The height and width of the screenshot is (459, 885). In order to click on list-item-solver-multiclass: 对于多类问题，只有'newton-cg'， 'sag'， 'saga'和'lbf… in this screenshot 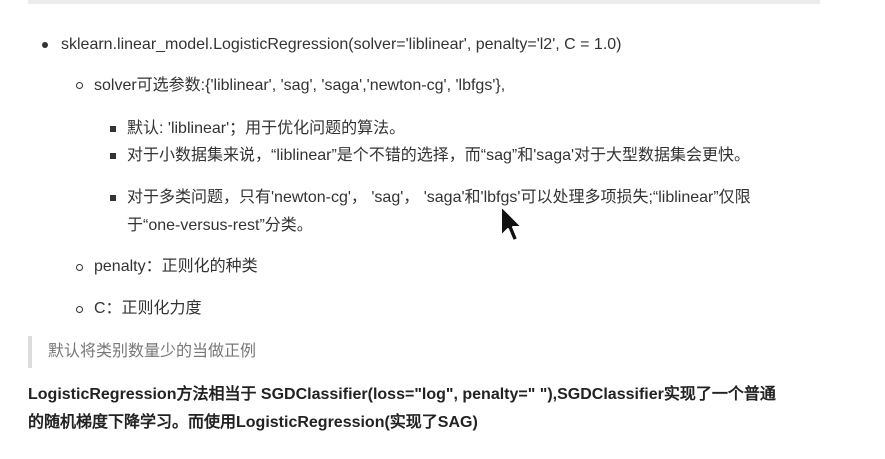, I will do `click(439, 197)`.